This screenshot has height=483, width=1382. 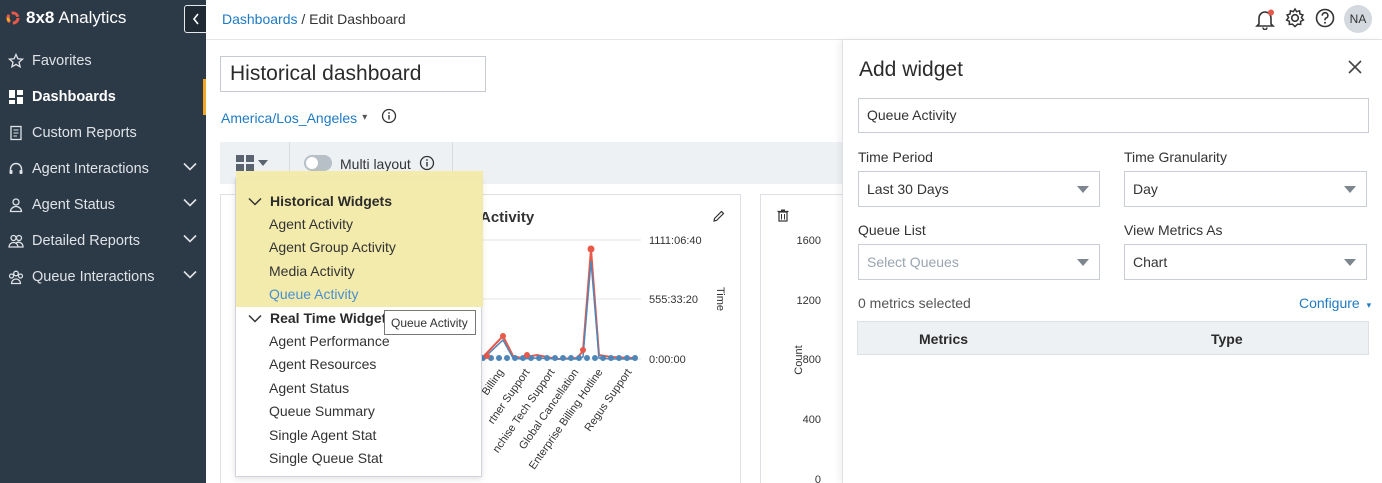 What do you see at coordinates (979, 262) in the screenshot?
I see `queue-list-select: Select Queues` at bounding box center [979, 262].